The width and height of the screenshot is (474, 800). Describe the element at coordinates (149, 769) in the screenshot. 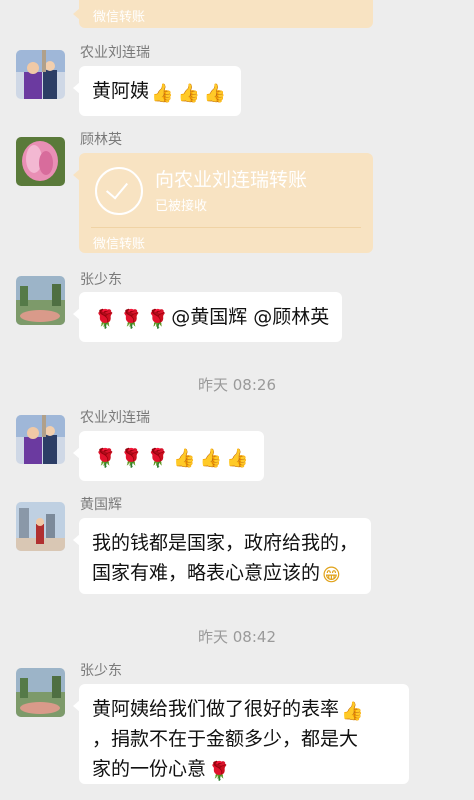

I see `message-line: 家的一份心意` at that location.